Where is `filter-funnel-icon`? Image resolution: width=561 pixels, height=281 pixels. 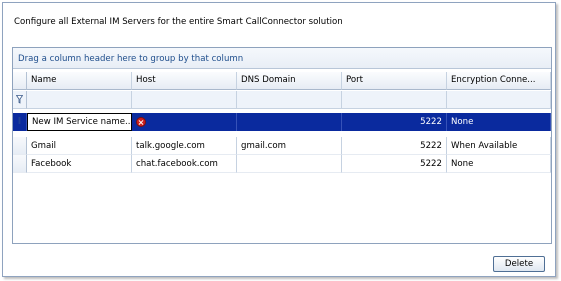 filter-funnel-icon is located at coordinates (19, 99).